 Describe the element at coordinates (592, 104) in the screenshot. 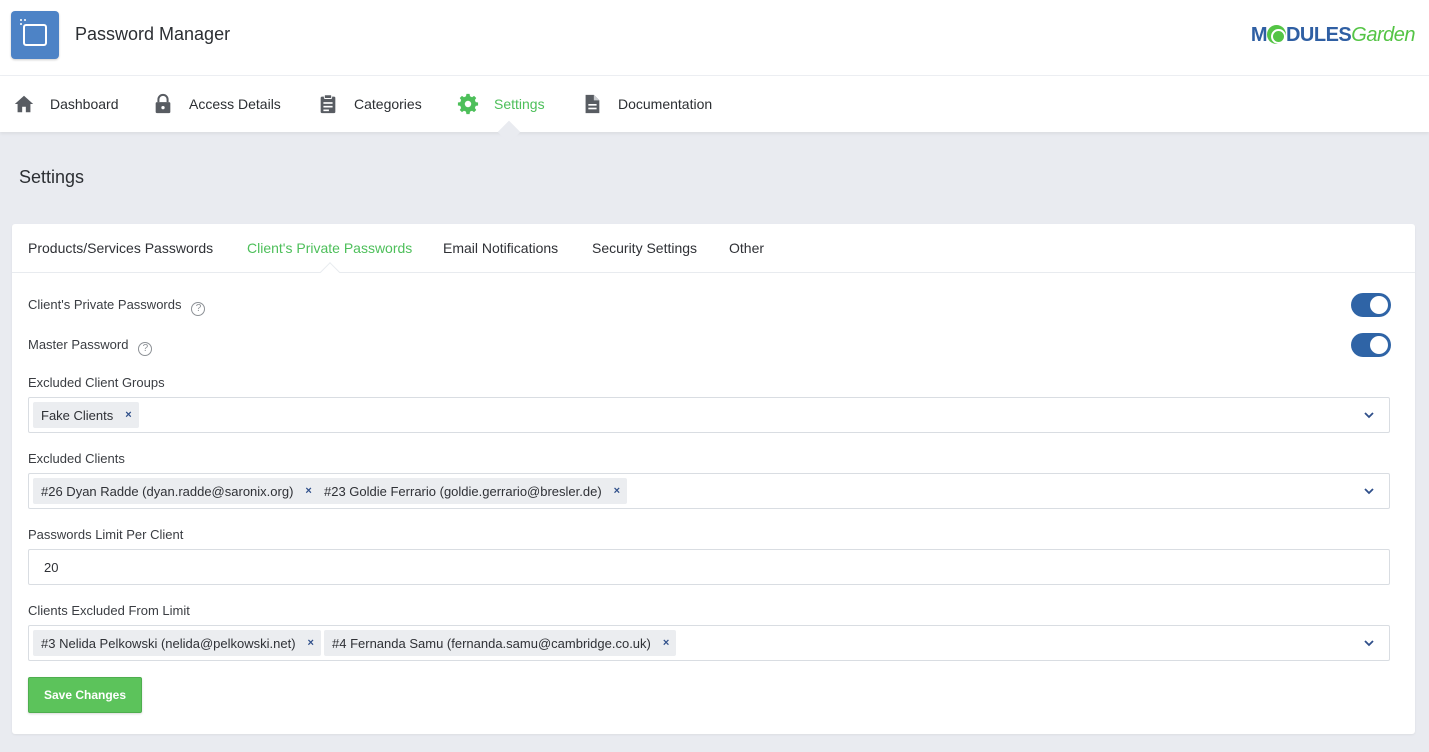

I see `document-icon` at that location.